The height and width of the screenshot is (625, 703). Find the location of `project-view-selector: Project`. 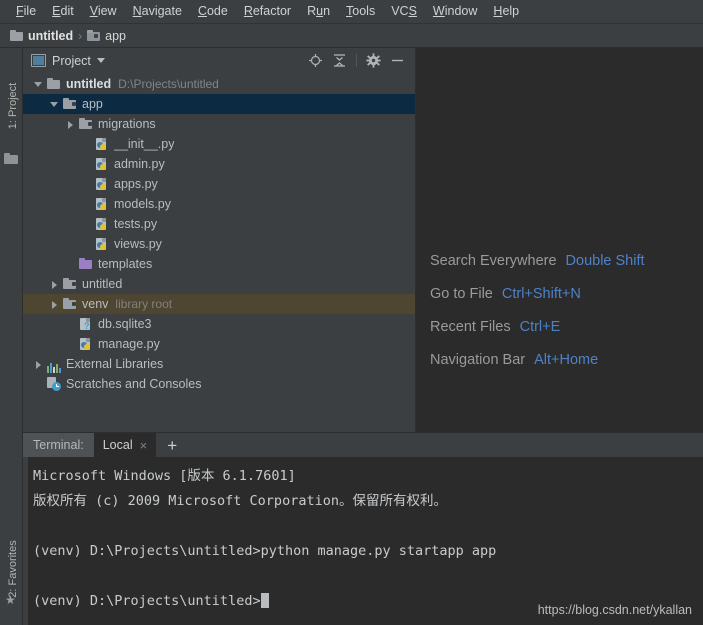

project-view-selector: Project is located at coordinates (68, 61).